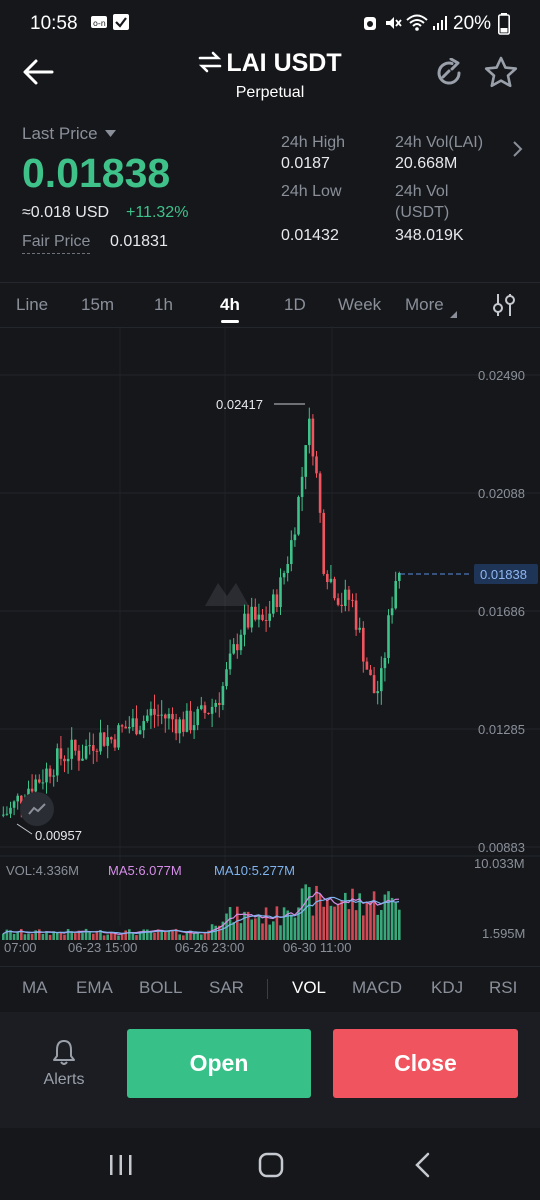 The height and width of the screenshot is (1200, 540). I want to click on fair-price-label: Fair Price, so click(56, 243).